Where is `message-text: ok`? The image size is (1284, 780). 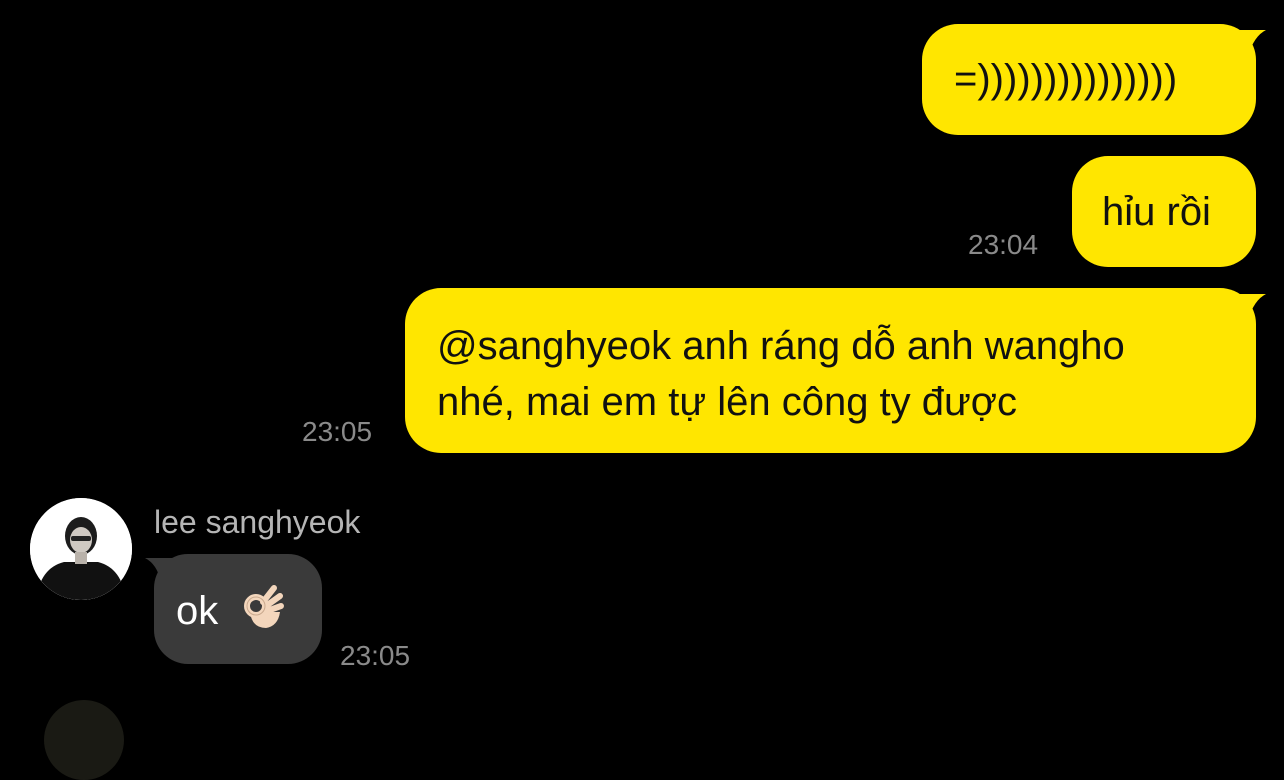 message-text: ok is located at coordinates (197, 611).